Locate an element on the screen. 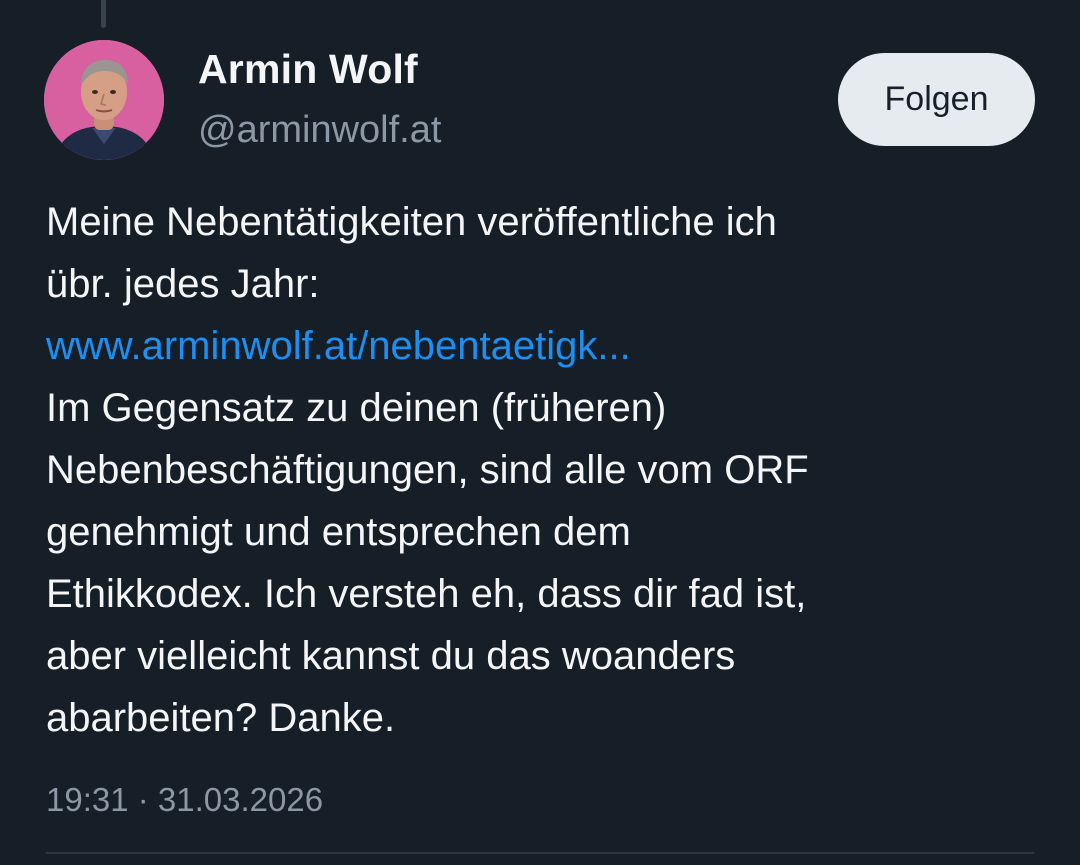  author-handle: @arminwolf.at is located at coordinates (319, 130).